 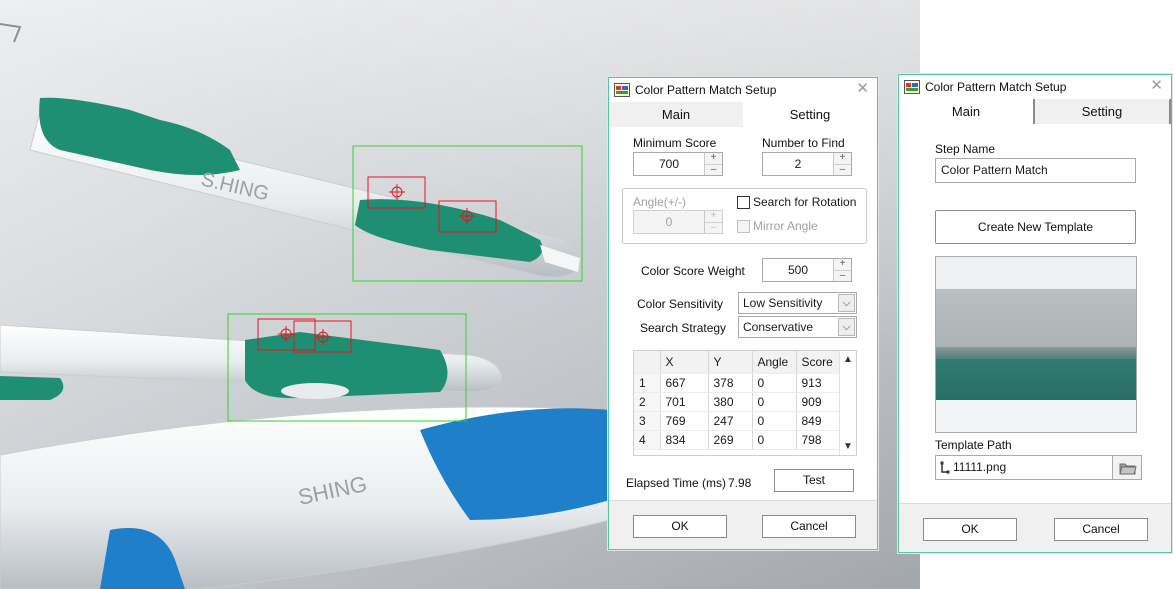 I want to click on table-row: 3 769 247 0 849, so click(x=737, y=421).